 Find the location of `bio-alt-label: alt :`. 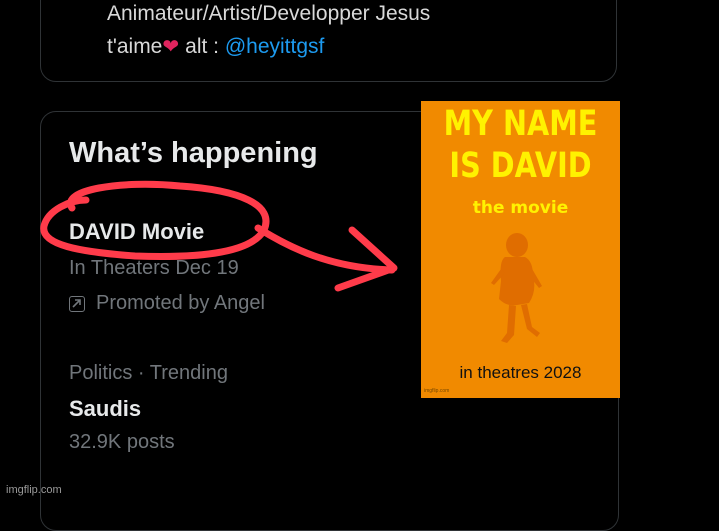

bio-alt-label: alt : is located at coordinates (202, 46).